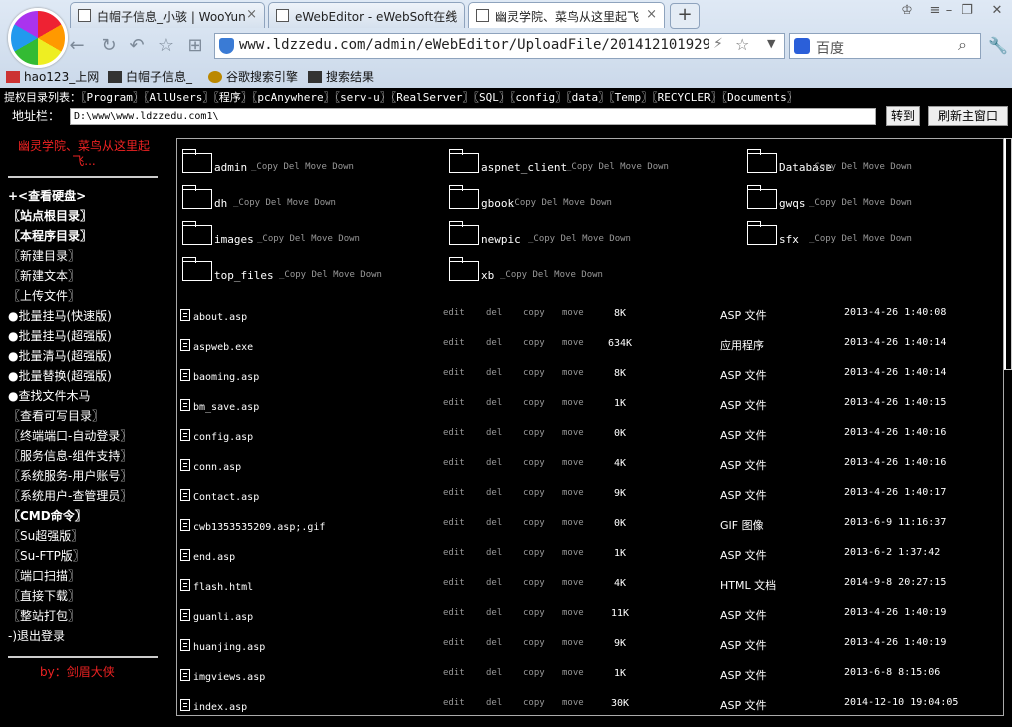 The height and width of the screenshot is (727, 1012). I want to click on folder-name: aspnet_client, so click(524, 167).